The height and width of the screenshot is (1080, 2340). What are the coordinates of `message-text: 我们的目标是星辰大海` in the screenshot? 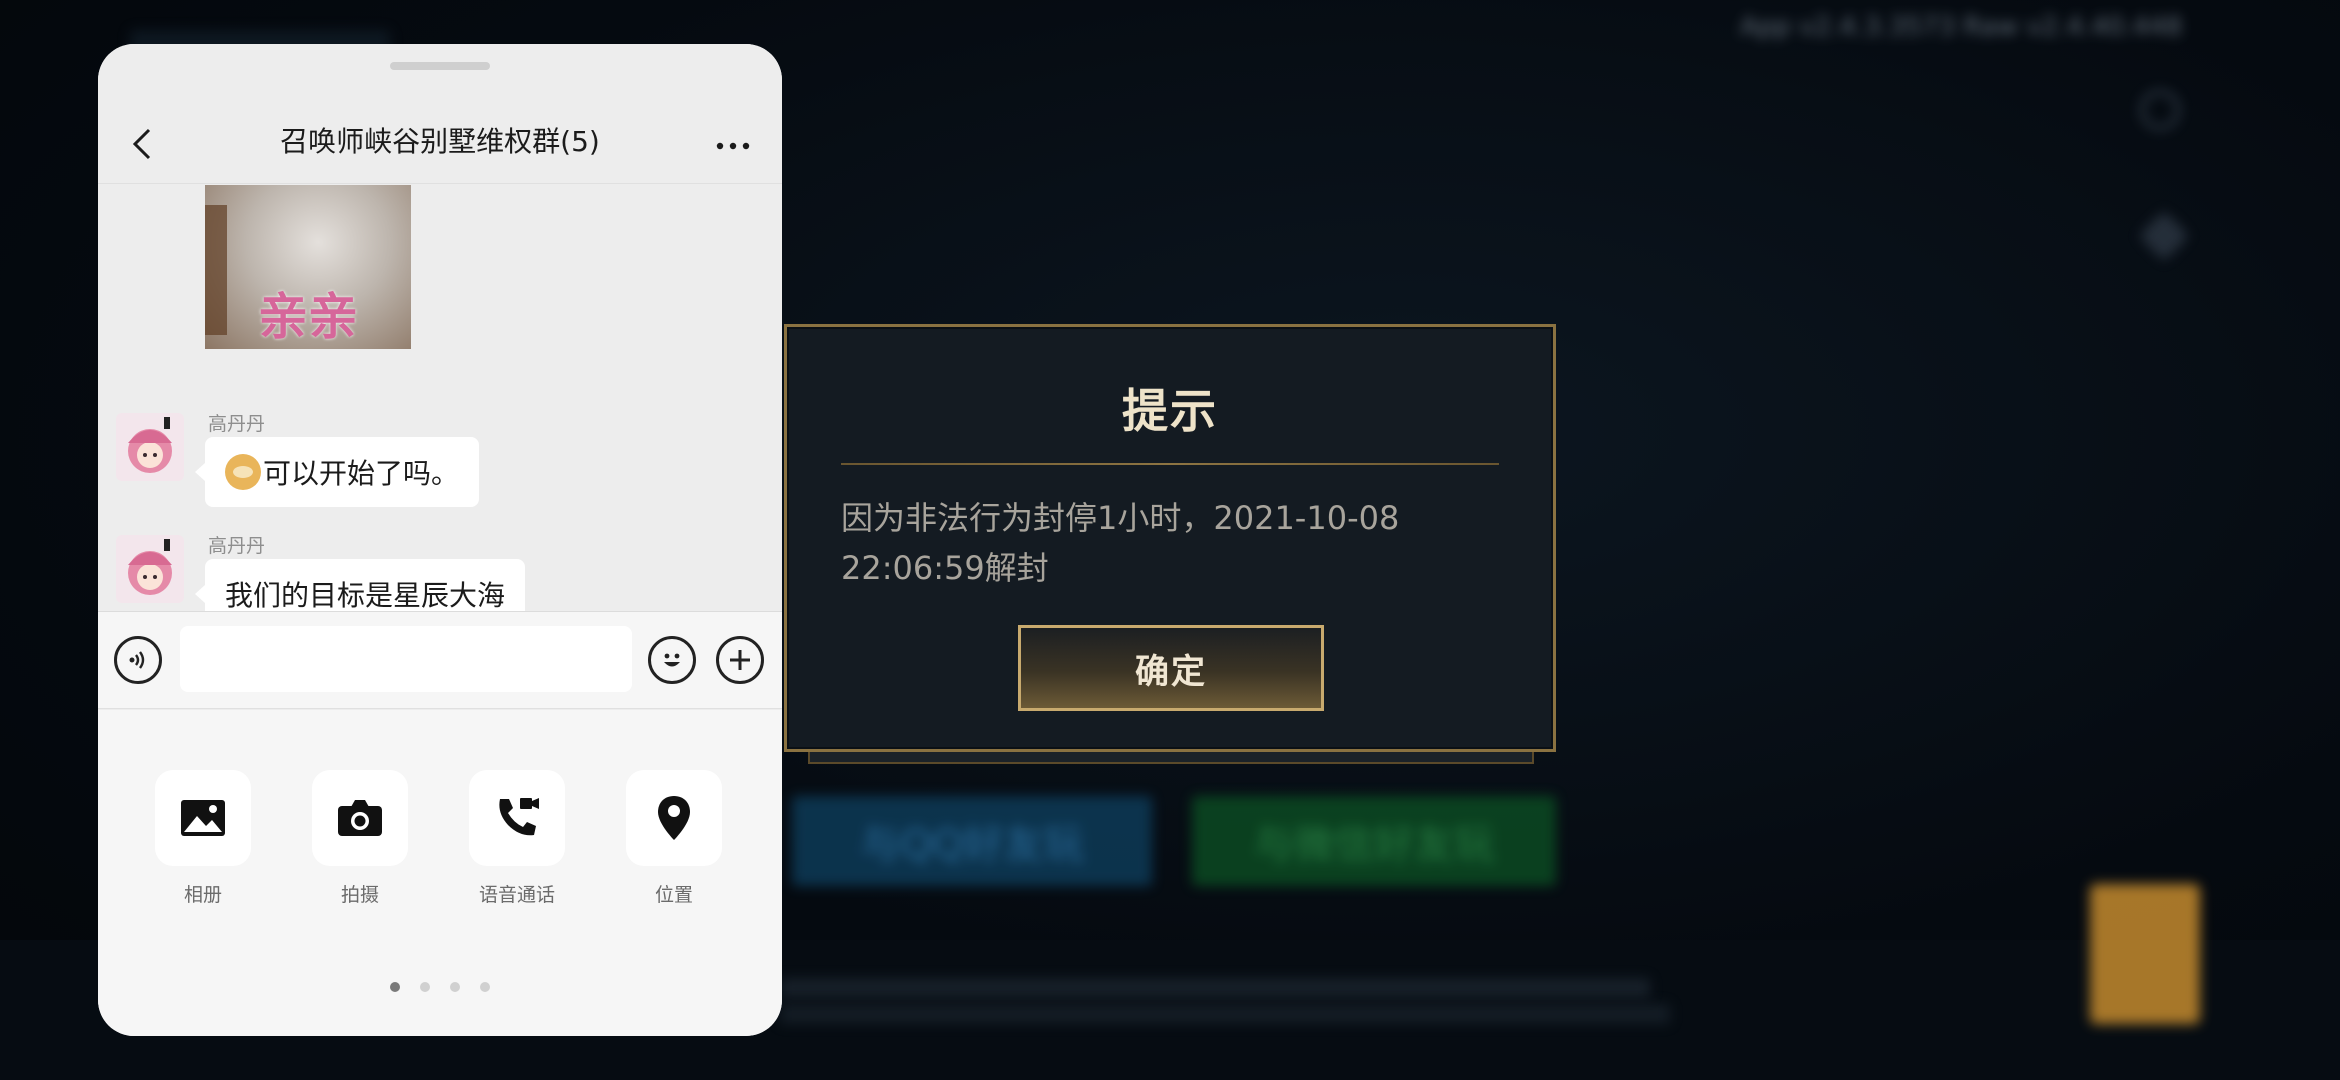 It's located at (365, 595).